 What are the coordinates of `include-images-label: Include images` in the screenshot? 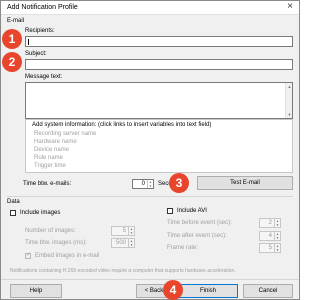 It's located at (40, 213).